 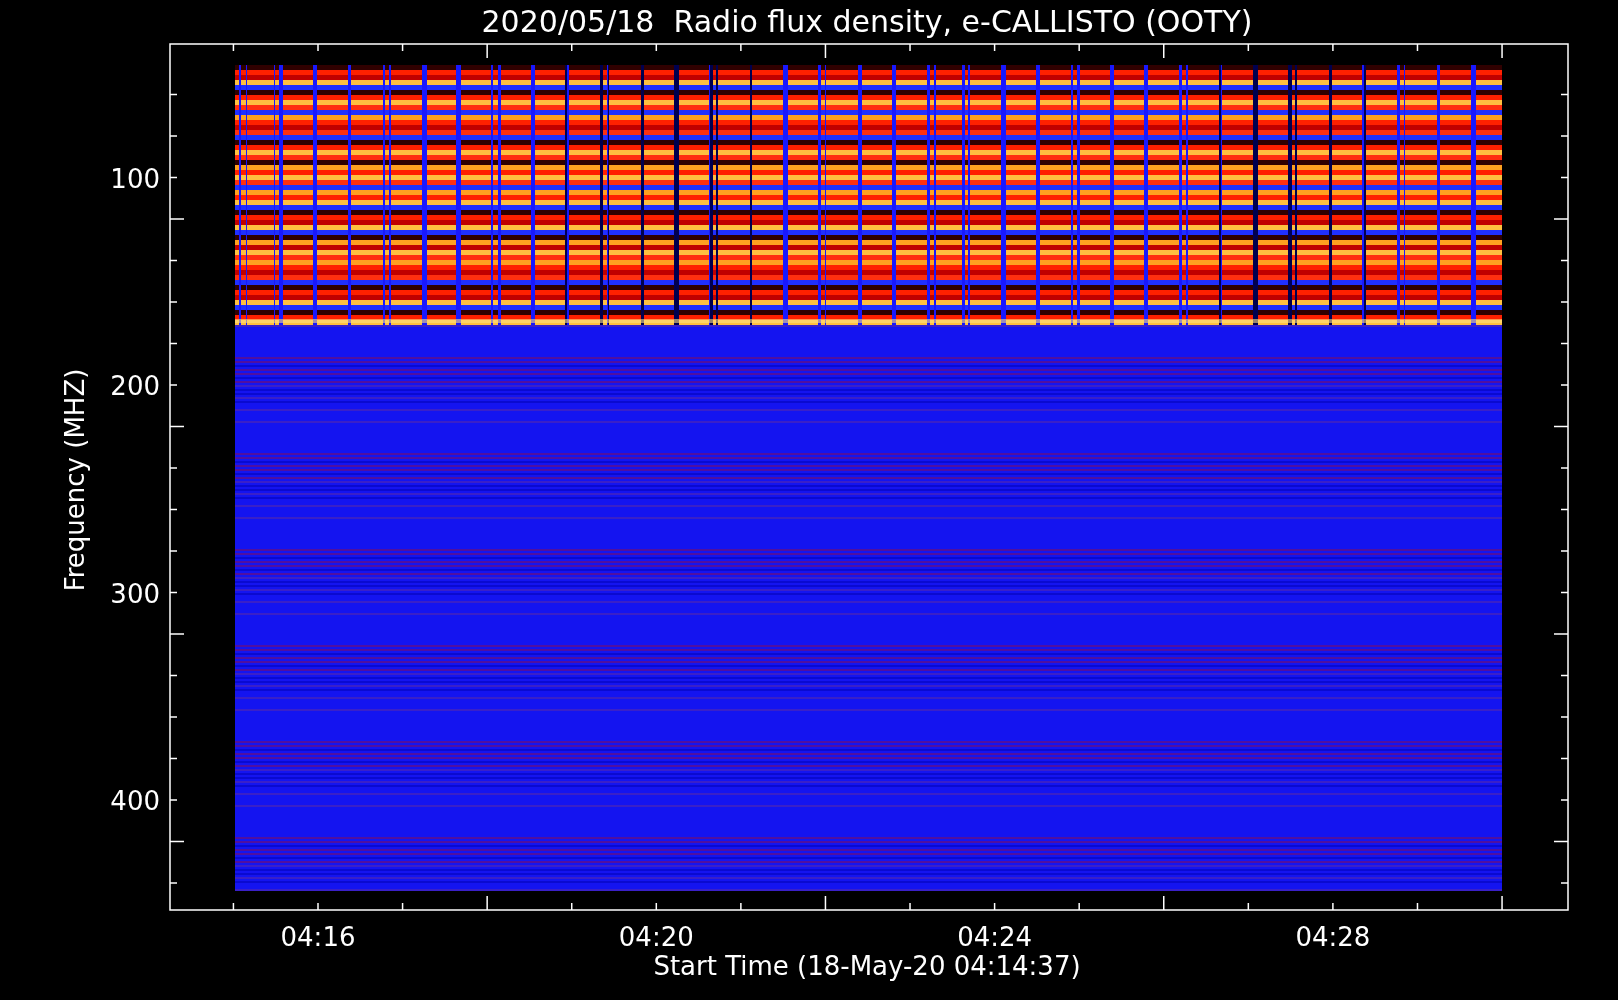 What do you see at coordinates (656, 937) in the screenshot?
I see `x-tick-label: 04:20` at bounding box center [656, 937].